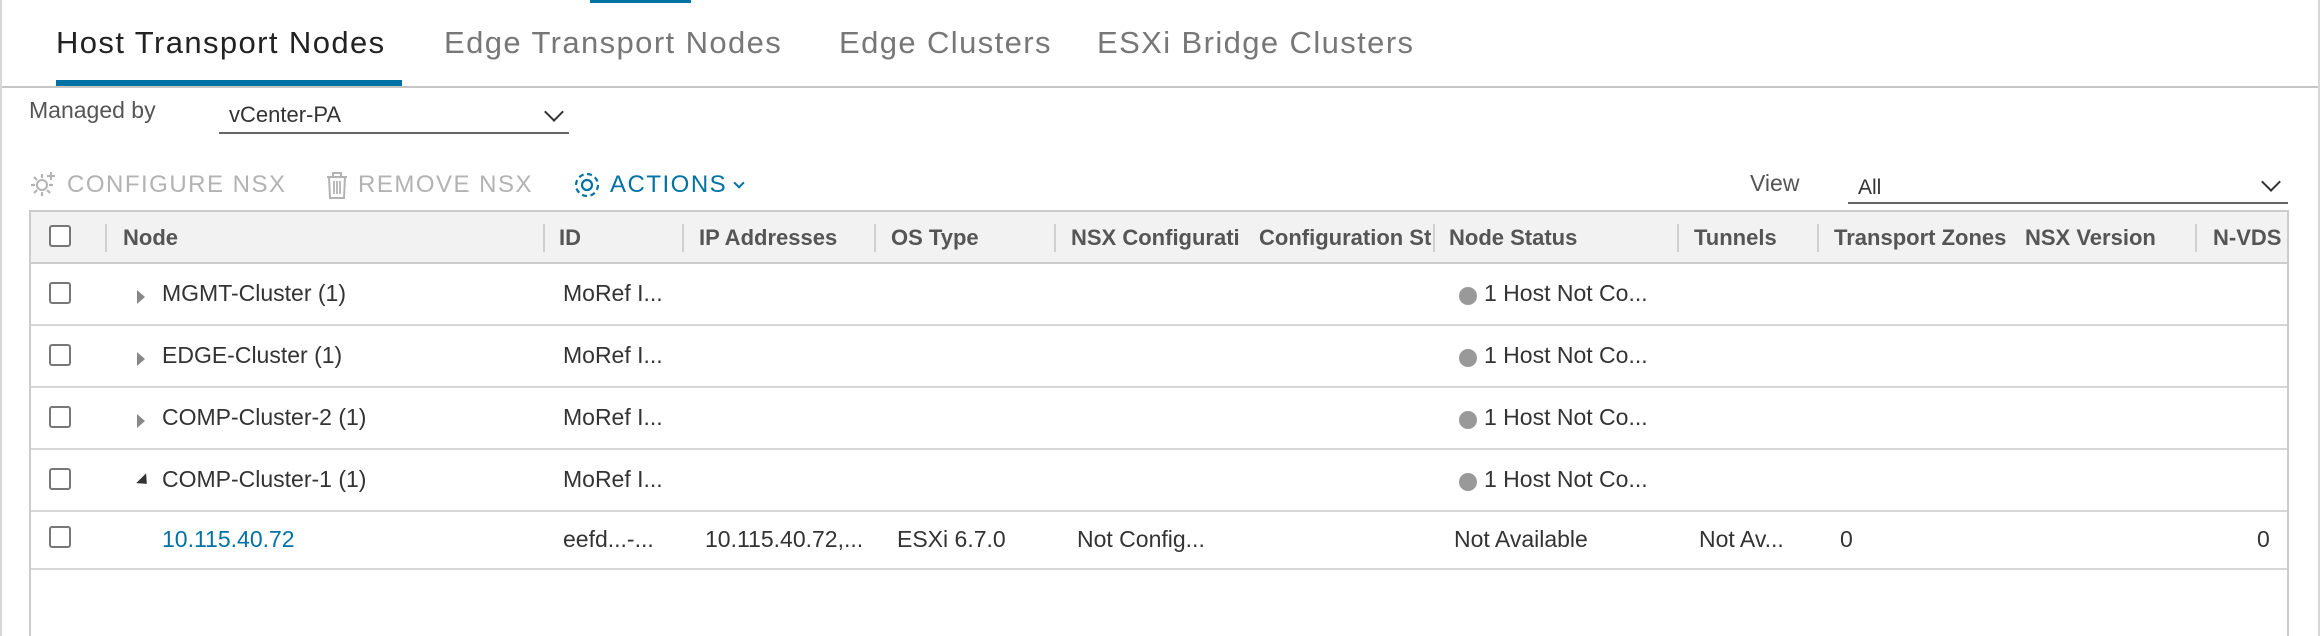  I want to click on column-header-transport-zones: Transport Zones, so click(1923, 238).